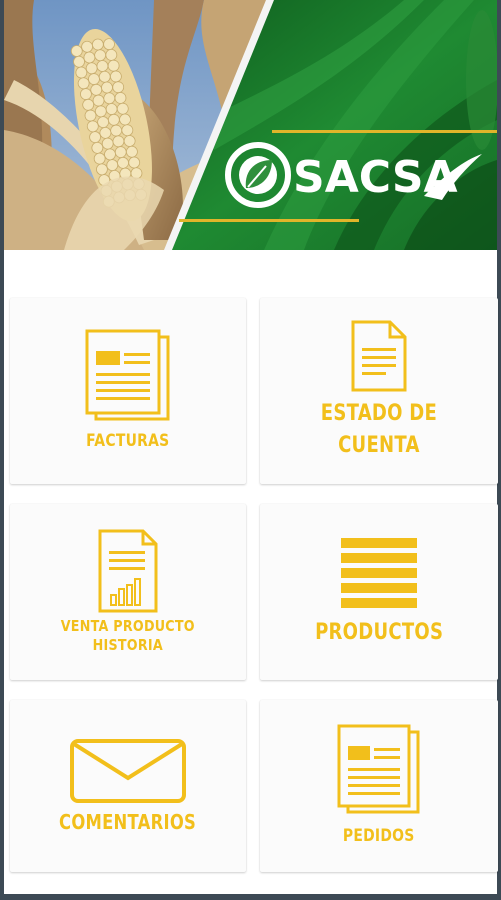  Describe the element at coordinates (128, 571) in the screenshot. I see `report-chart-icon` at that location.